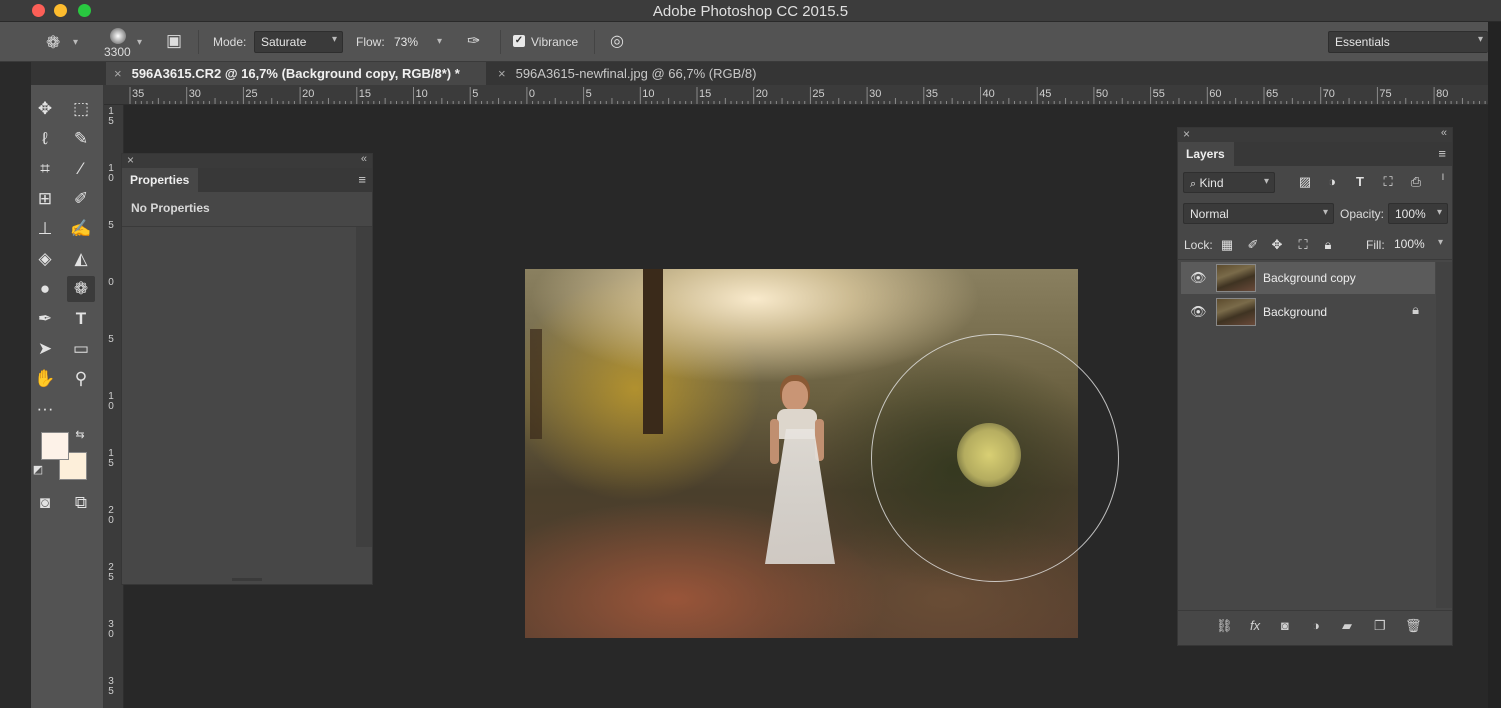 The width and height of the screenshot is (1501, 708). Describe the element at coordinates (1303, 245) in the screenshot. I see `lock-artboard-icon: ⛶` at that location.